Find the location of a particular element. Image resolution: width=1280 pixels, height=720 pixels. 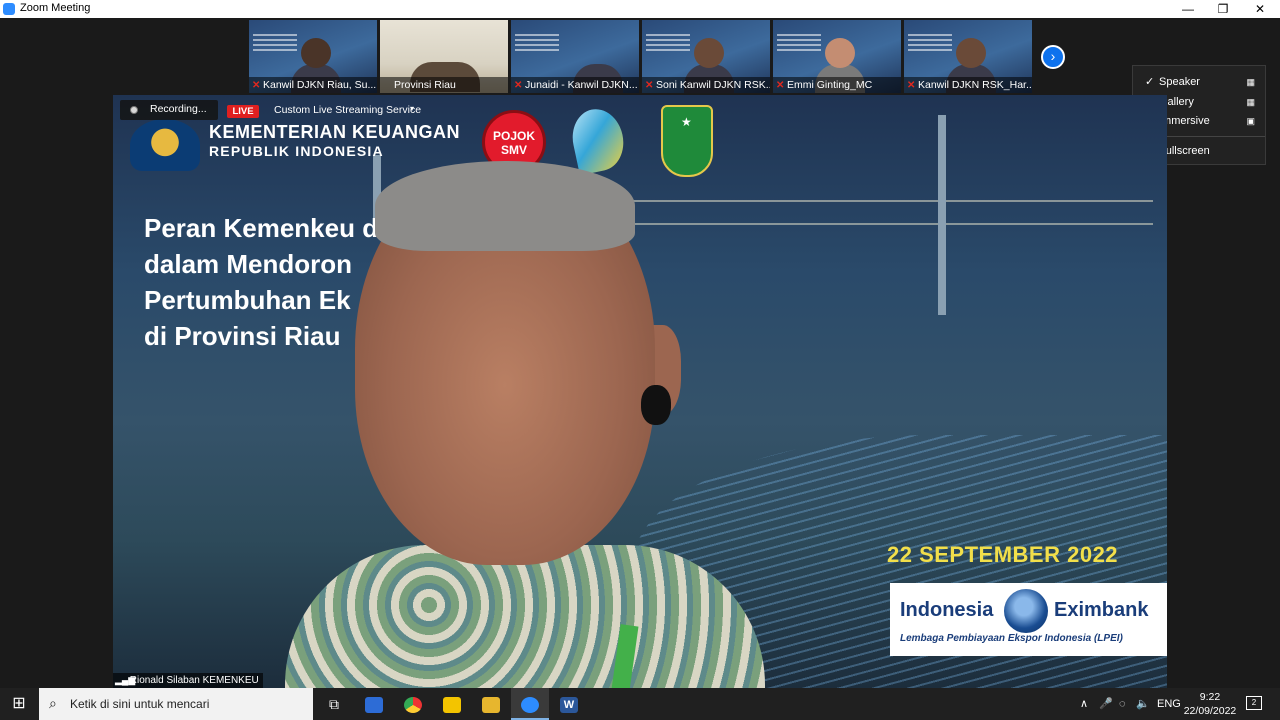

speaker-shirt is located at coordinates (525, 616).